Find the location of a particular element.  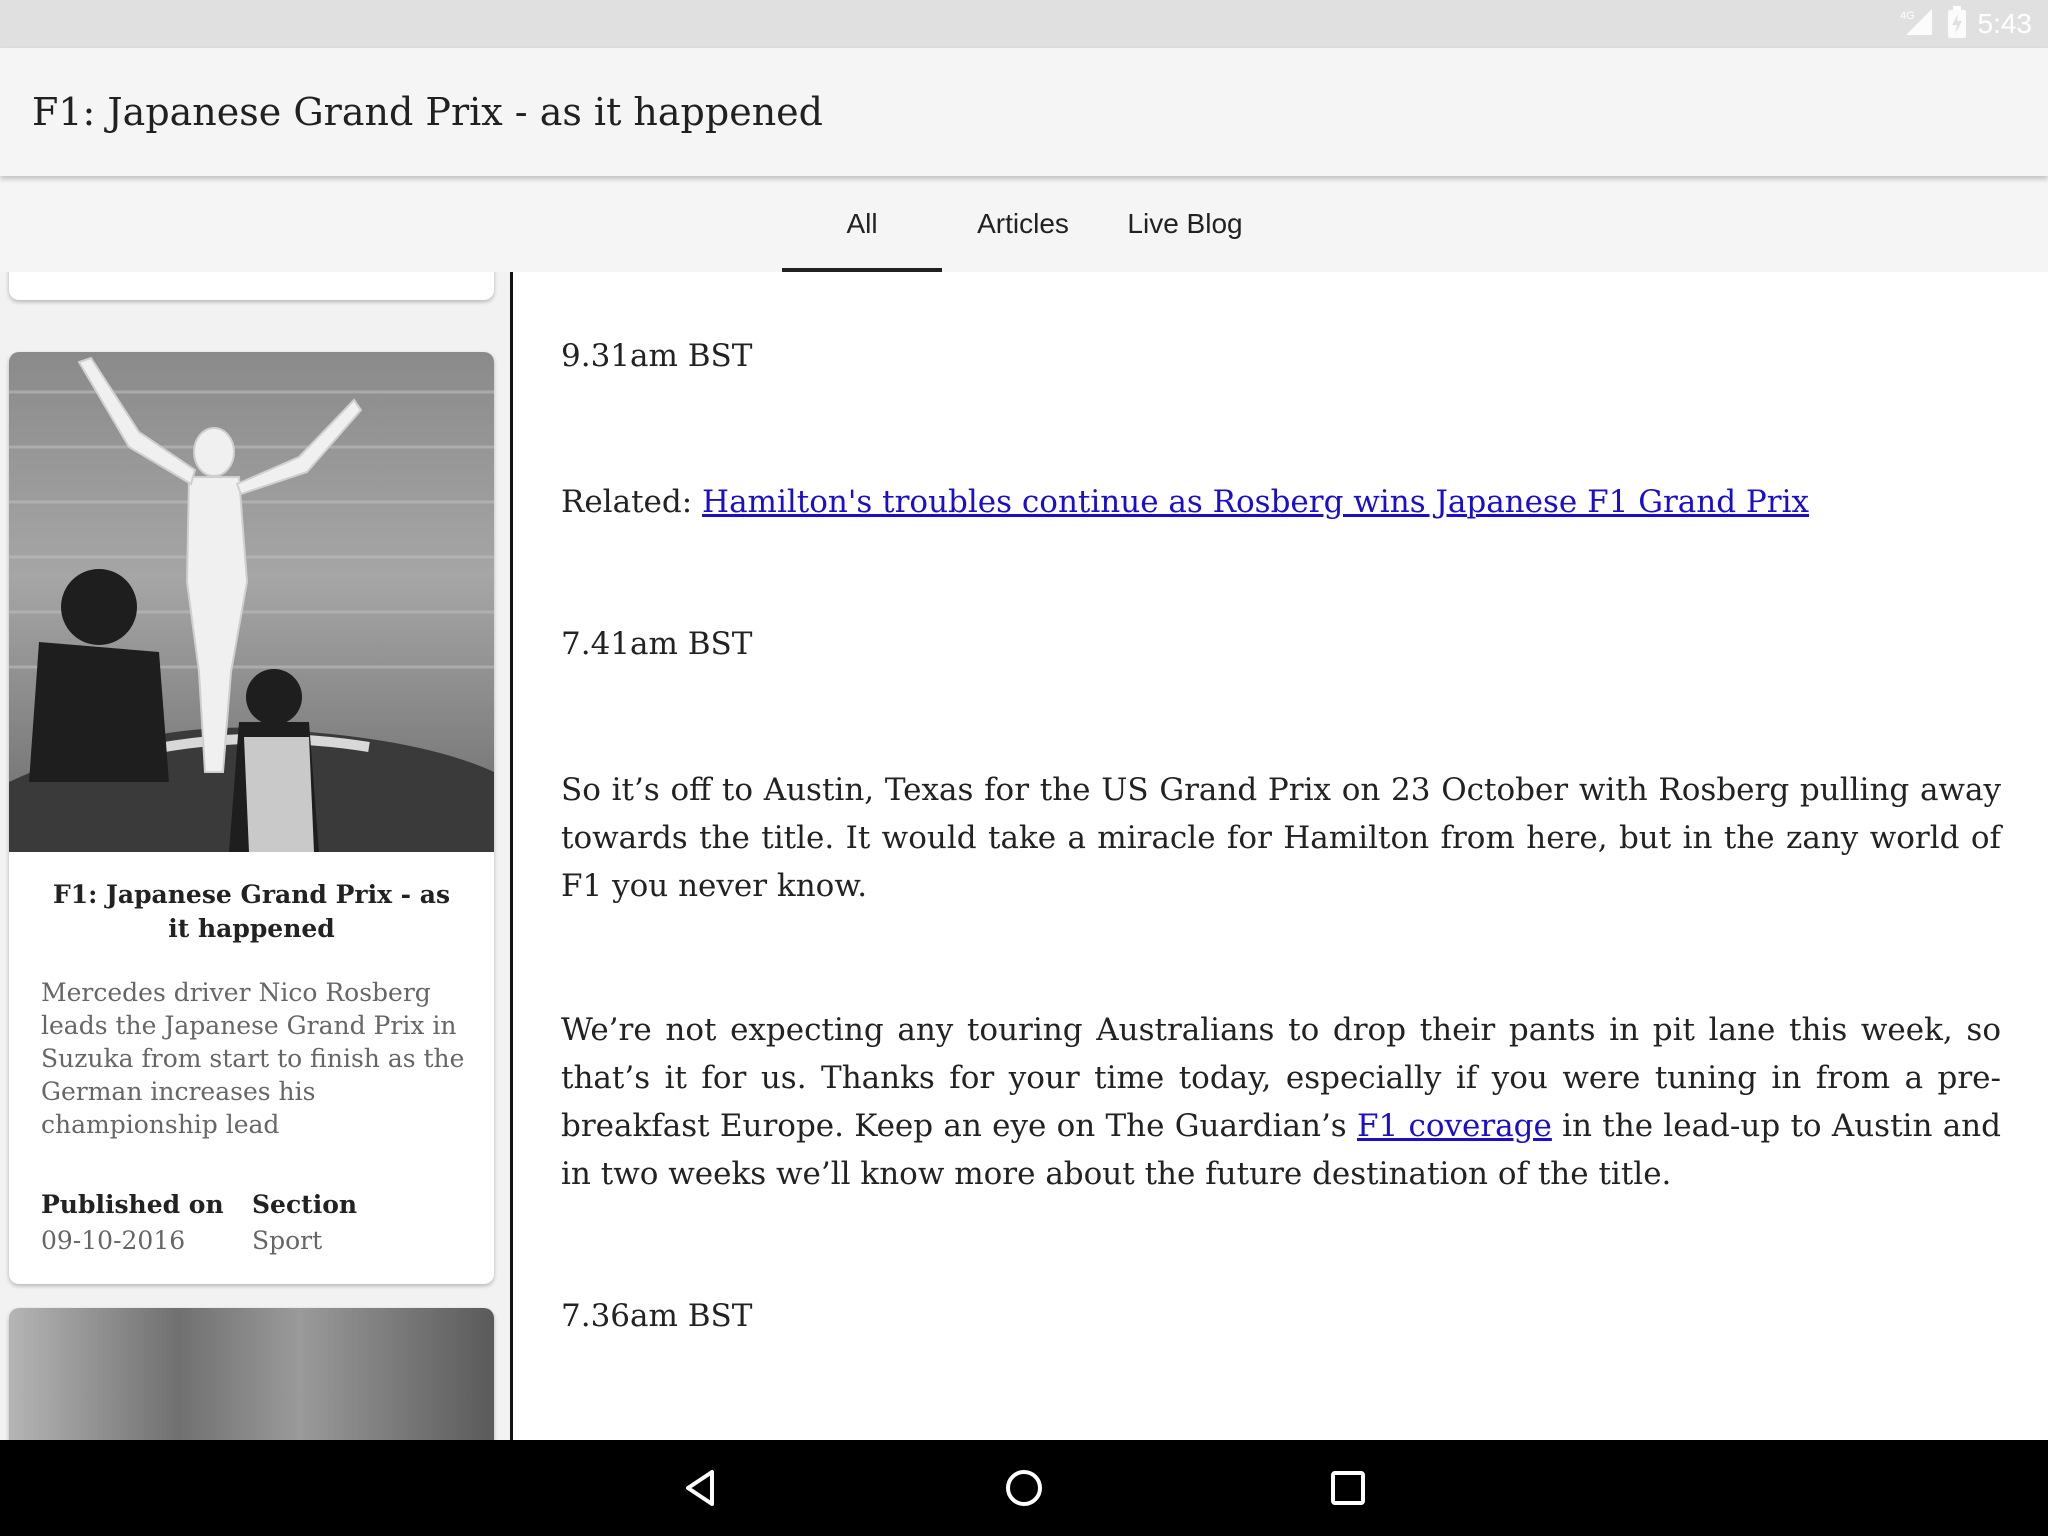

recents-icon is located at coordinates (1348, 1488).